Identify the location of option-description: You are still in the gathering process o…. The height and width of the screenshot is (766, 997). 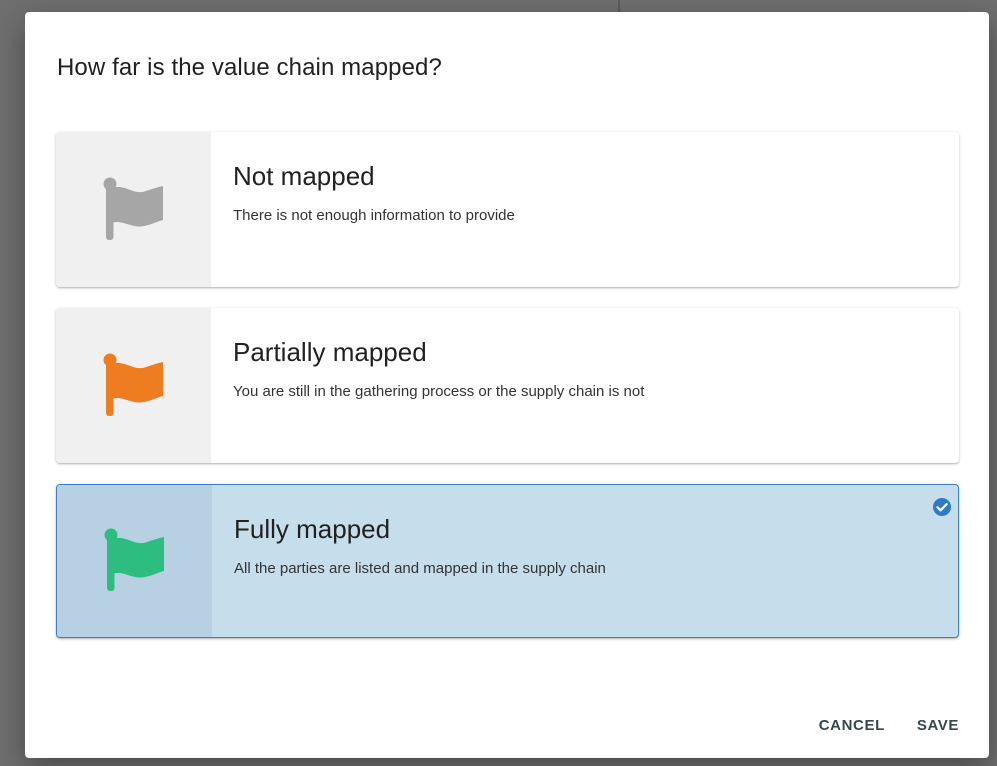
(439, 391).